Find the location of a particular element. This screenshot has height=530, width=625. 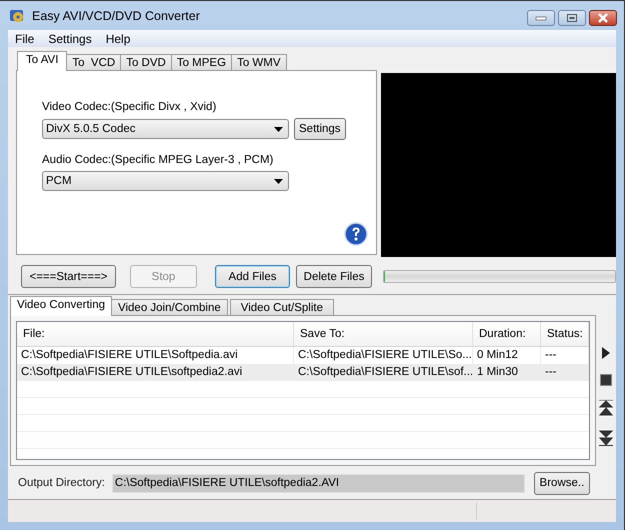

help-icon is located at coordinates (356, 234).